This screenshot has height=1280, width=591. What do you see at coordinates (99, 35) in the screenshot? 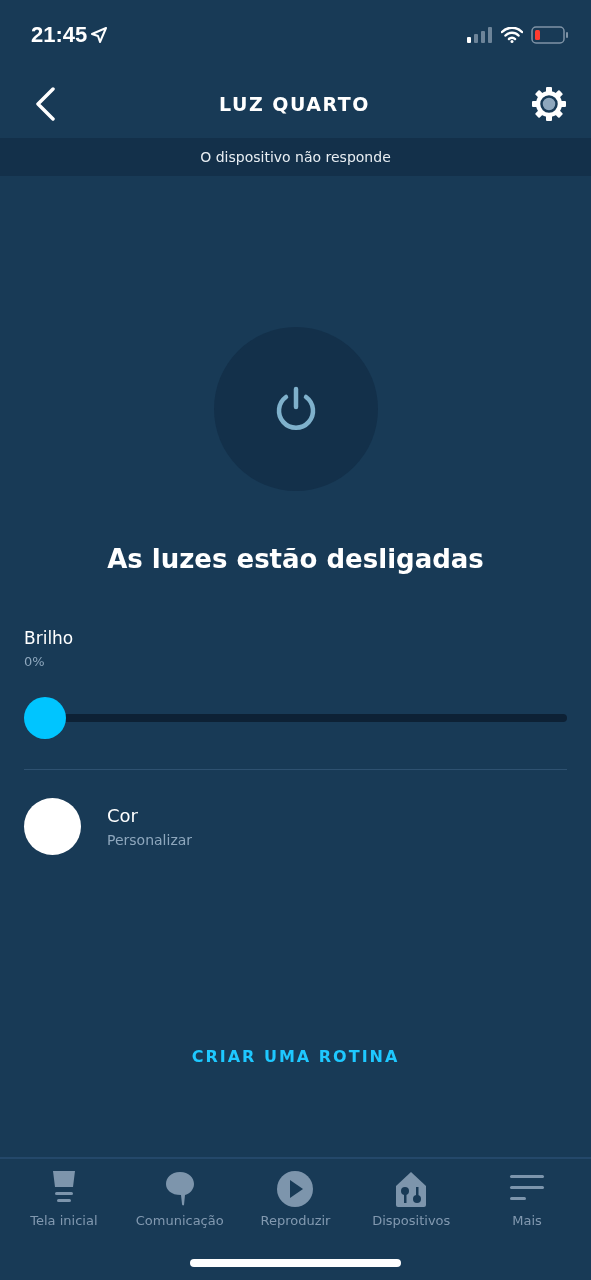
I see `location-arrow-icon` at bounding box center [99, 35].